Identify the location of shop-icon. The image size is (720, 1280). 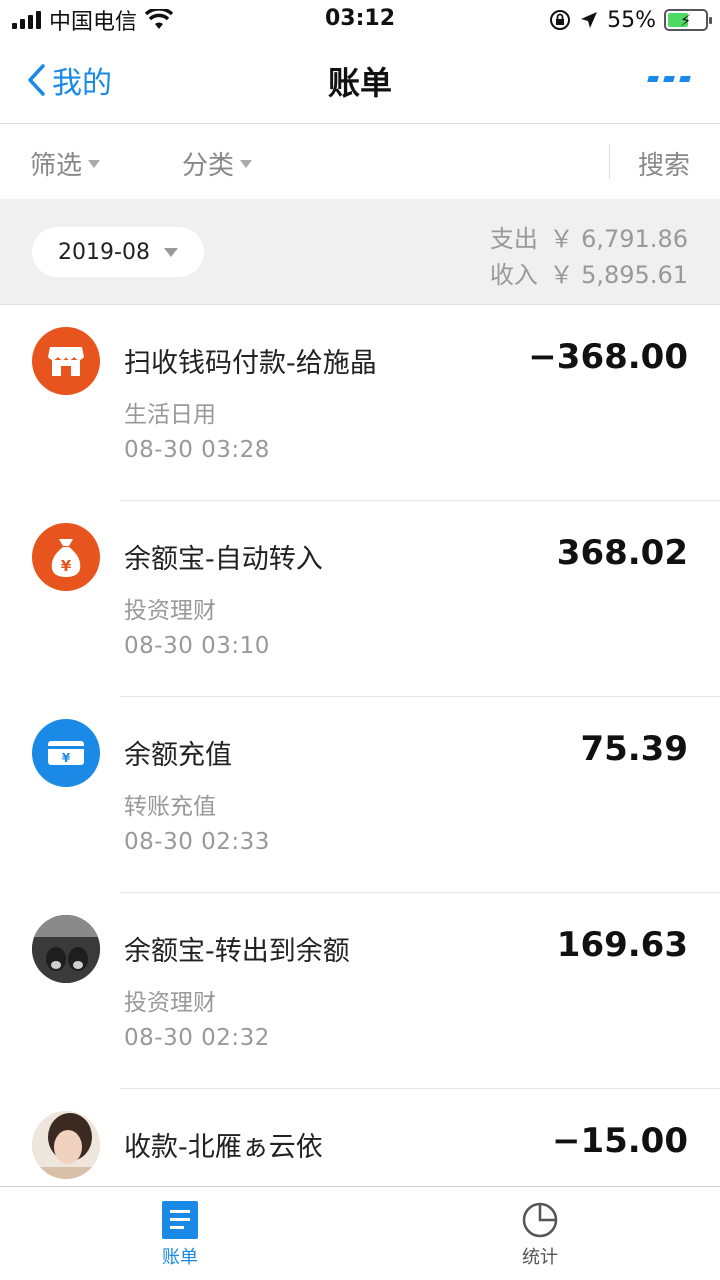
(66, 361).